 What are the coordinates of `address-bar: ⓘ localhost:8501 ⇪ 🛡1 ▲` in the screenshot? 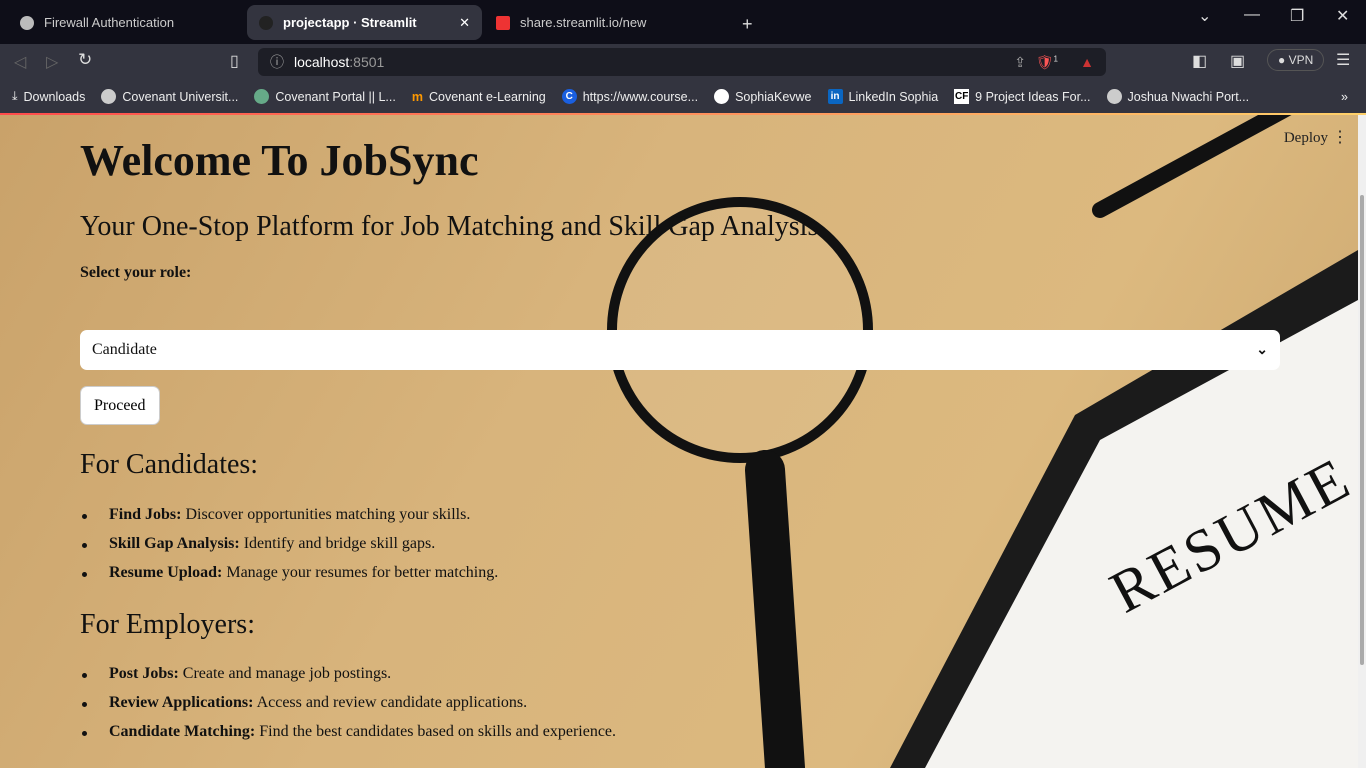 It's located at (682, 62).